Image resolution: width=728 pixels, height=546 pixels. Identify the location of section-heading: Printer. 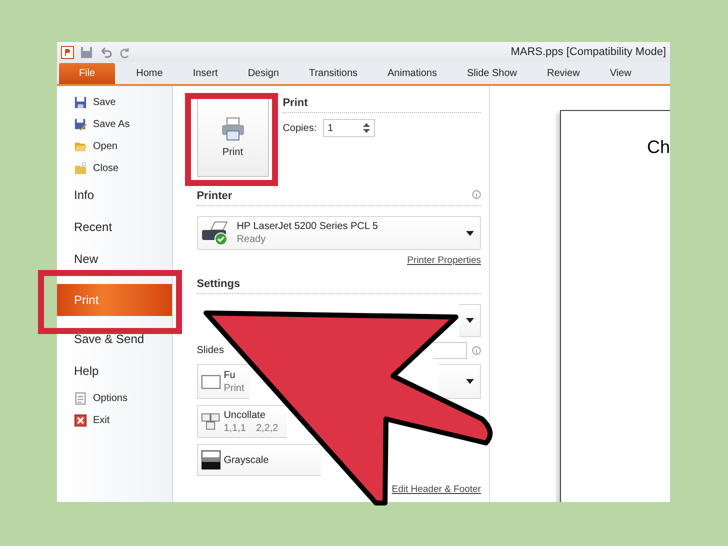
(214, 196).